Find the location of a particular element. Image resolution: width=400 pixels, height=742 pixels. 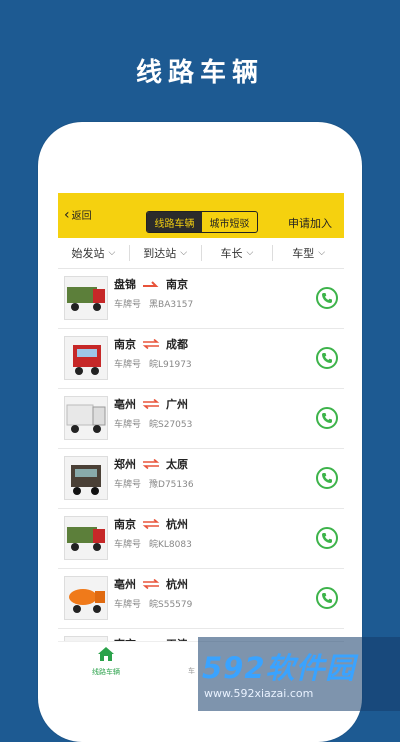

top-bar: ‹ 返回 线路车辆 城市短驳 申请加入 is located at coordinates (201, 215).